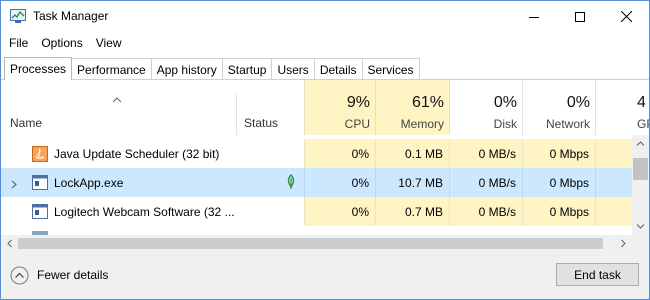 The height and width of the screenshot is (300, 650). I want to click on end-task-button: End task, so click(597, 274).